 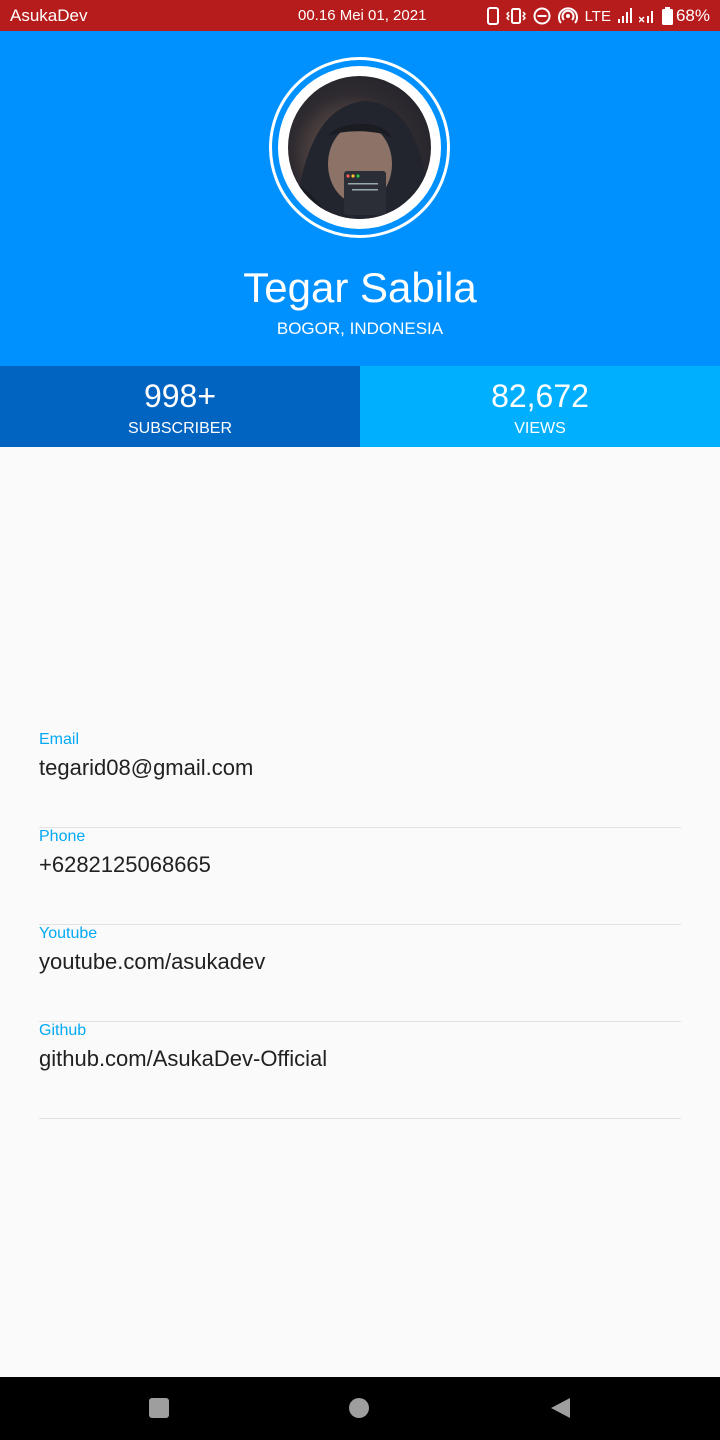 I want to click on info-label: Youtube, so click(x=68, y=933).